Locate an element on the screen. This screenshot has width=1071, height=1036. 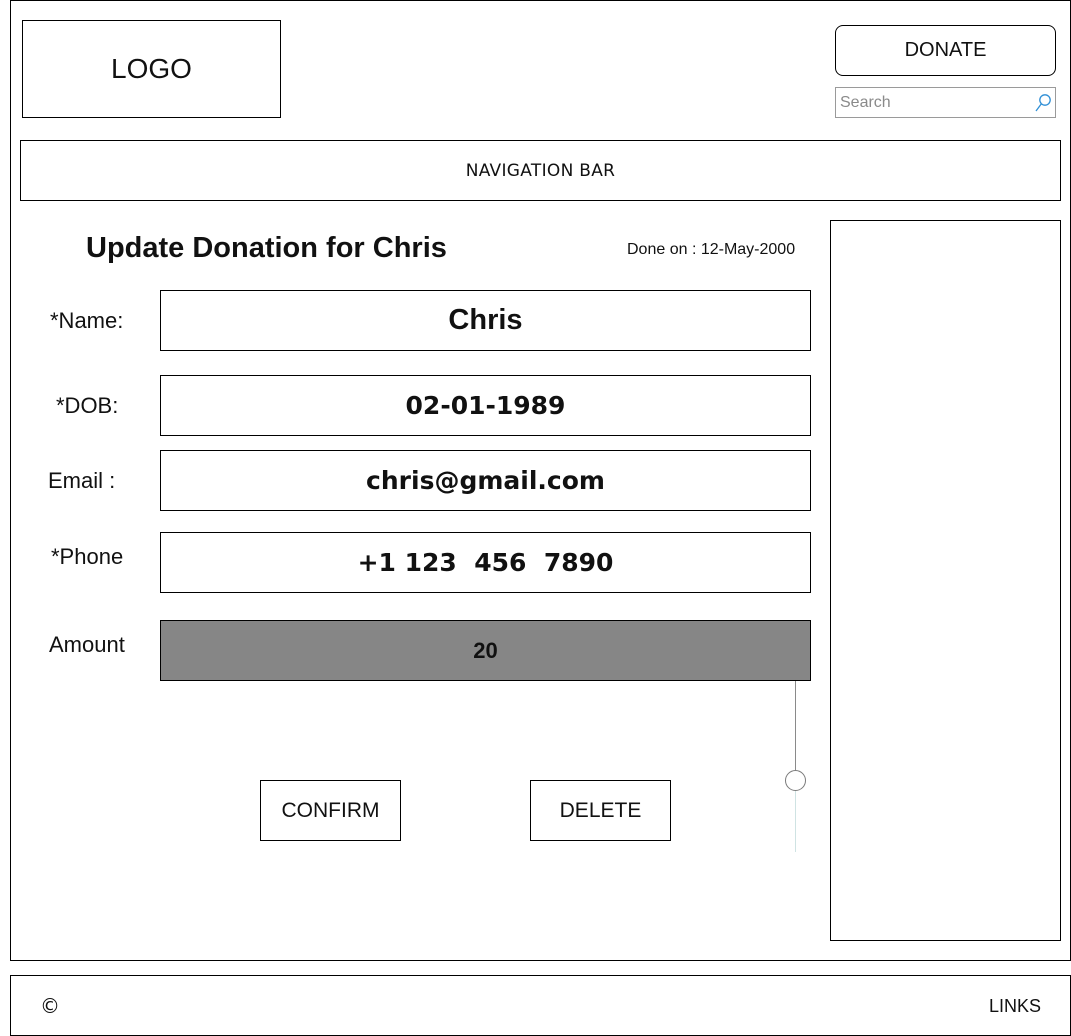
page-title: Update Donation for Chris is located at coordinates (266, 248).